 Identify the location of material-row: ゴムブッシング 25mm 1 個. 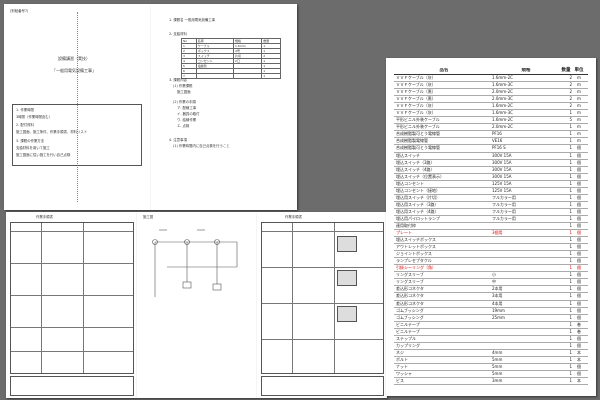
(491, 318).